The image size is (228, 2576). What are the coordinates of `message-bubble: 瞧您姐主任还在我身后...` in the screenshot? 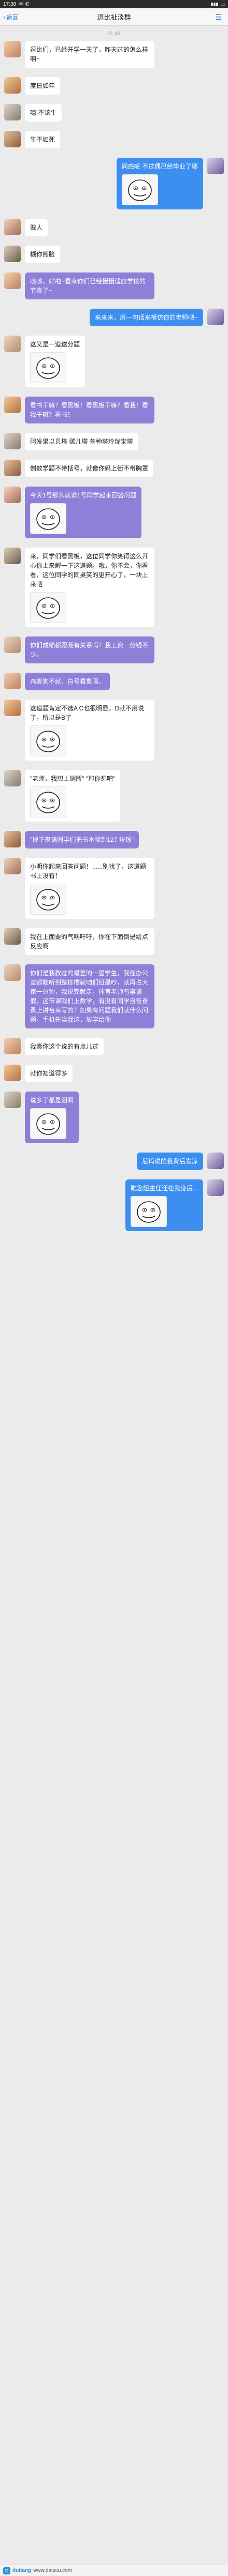 It's located at (164, 1205).